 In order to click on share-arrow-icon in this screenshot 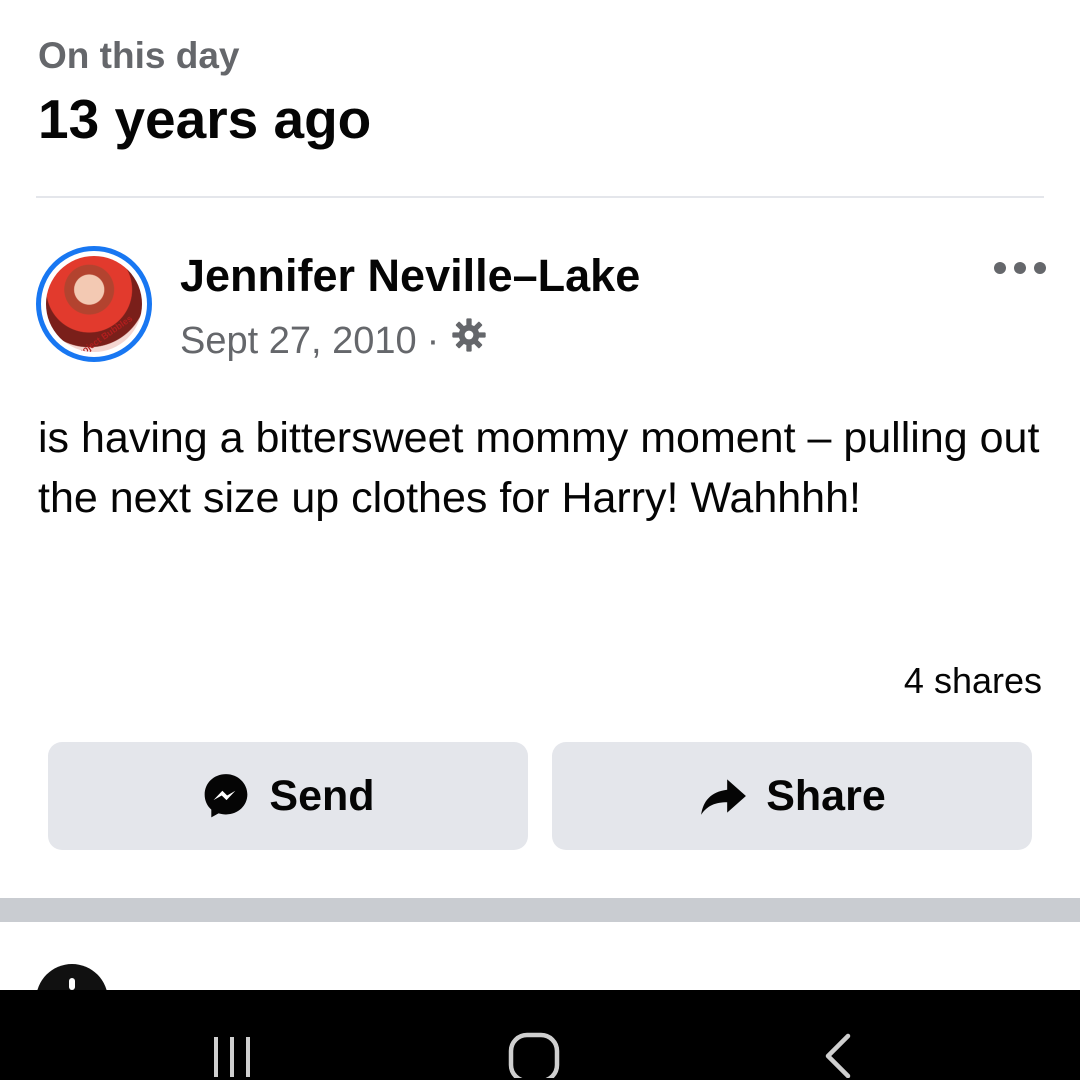, I will do `click(724, 797)`.